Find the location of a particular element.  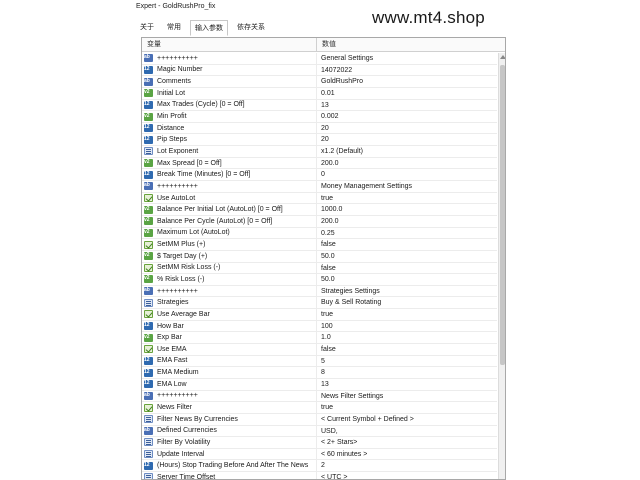

table-row: Server Time Offset < UTC > is located at coordinates (319, 476).